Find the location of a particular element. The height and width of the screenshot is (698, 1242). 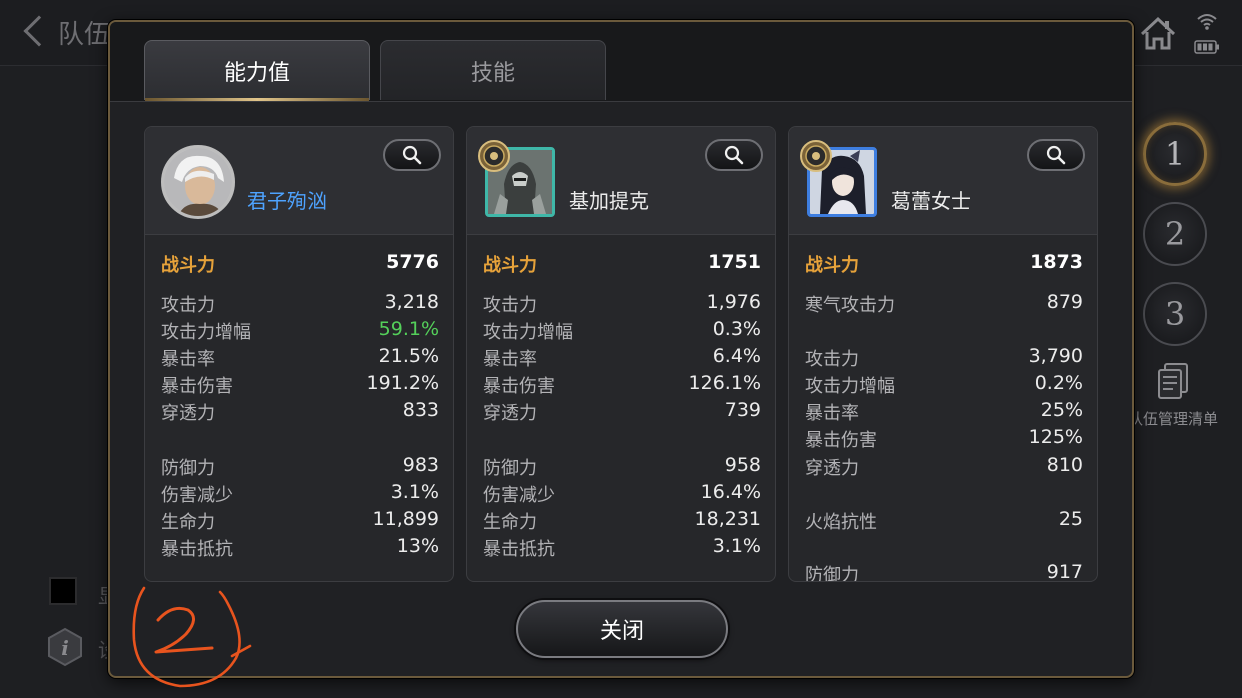

stat-value: 1751 is located at coordinates (734, 262).